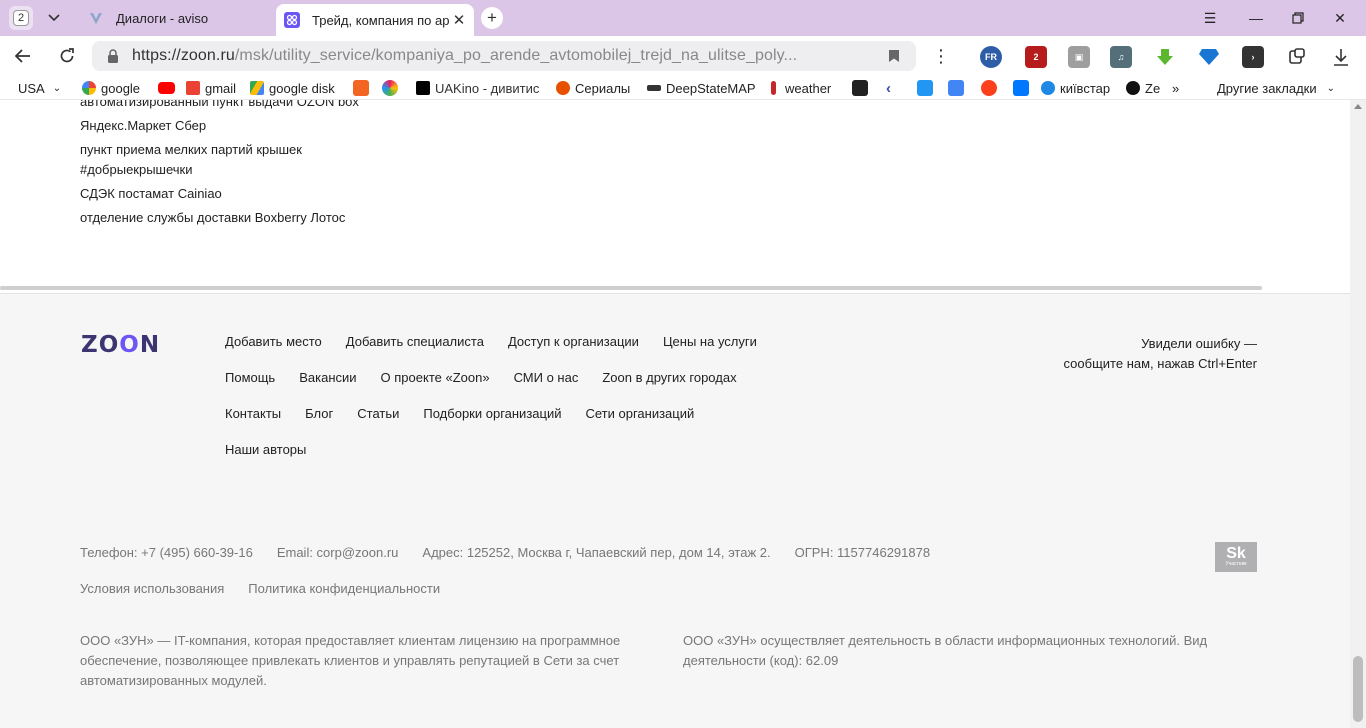  Describe the element at coordinates (492, 413) in the screenshot. I see `footer-link-collections: Подборки организаций` at that location.